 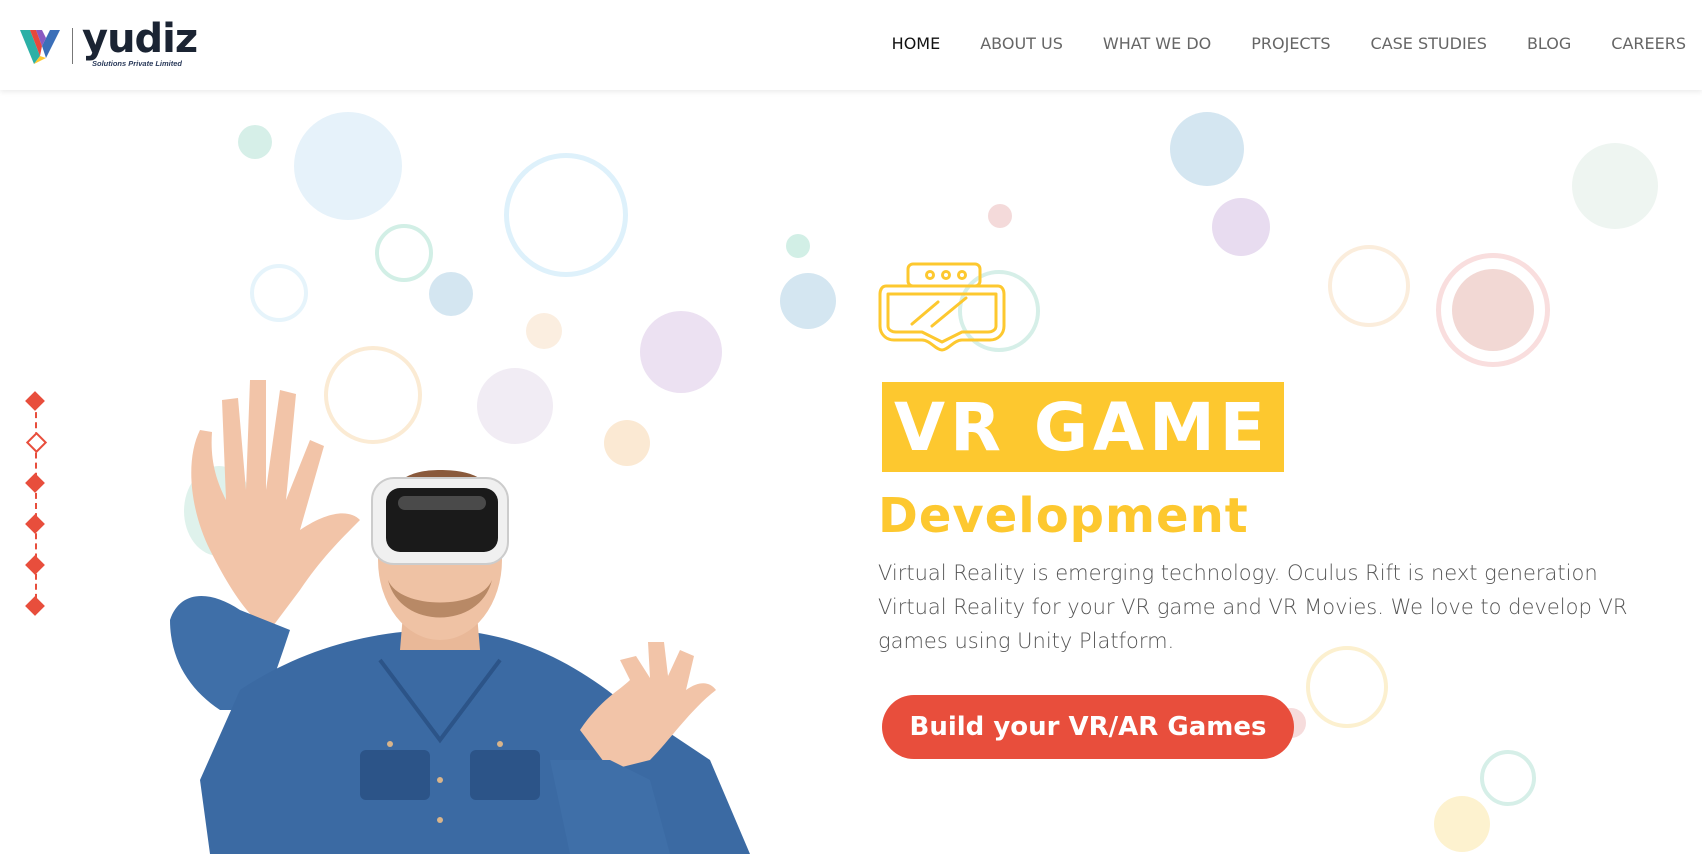 What do you see at coordinates (1648, 43) in the screenshot?
I see `nav-careers: CAREERS` at bounding box center [1648, 43].